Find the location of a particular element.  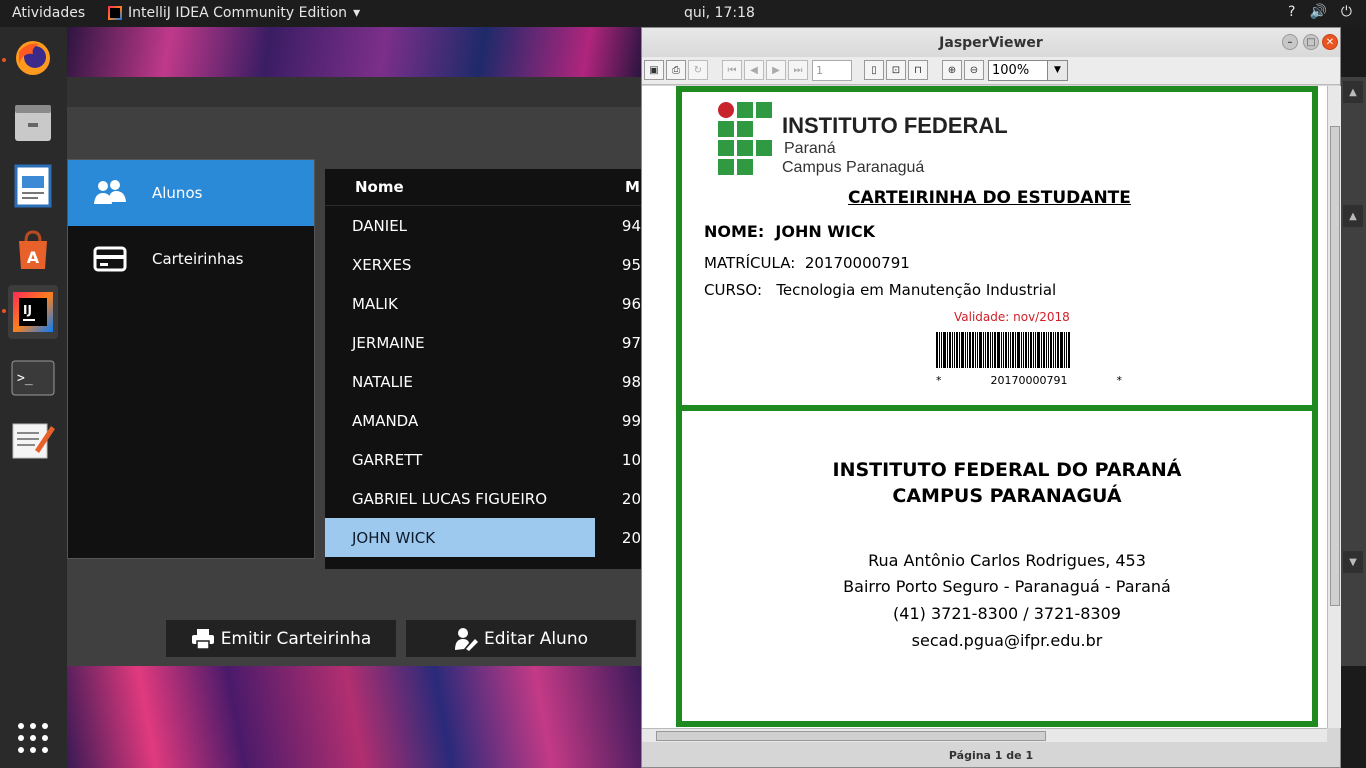

files-launcher is located at coordinates (33, 122).